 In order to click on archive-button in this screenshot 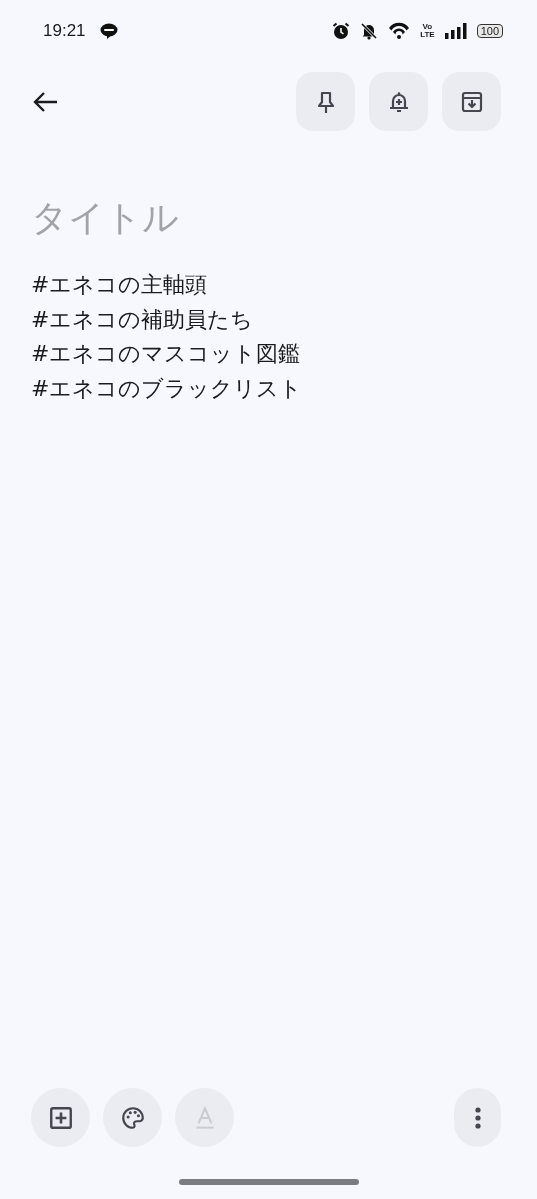, I will do `click(471, 101)`.